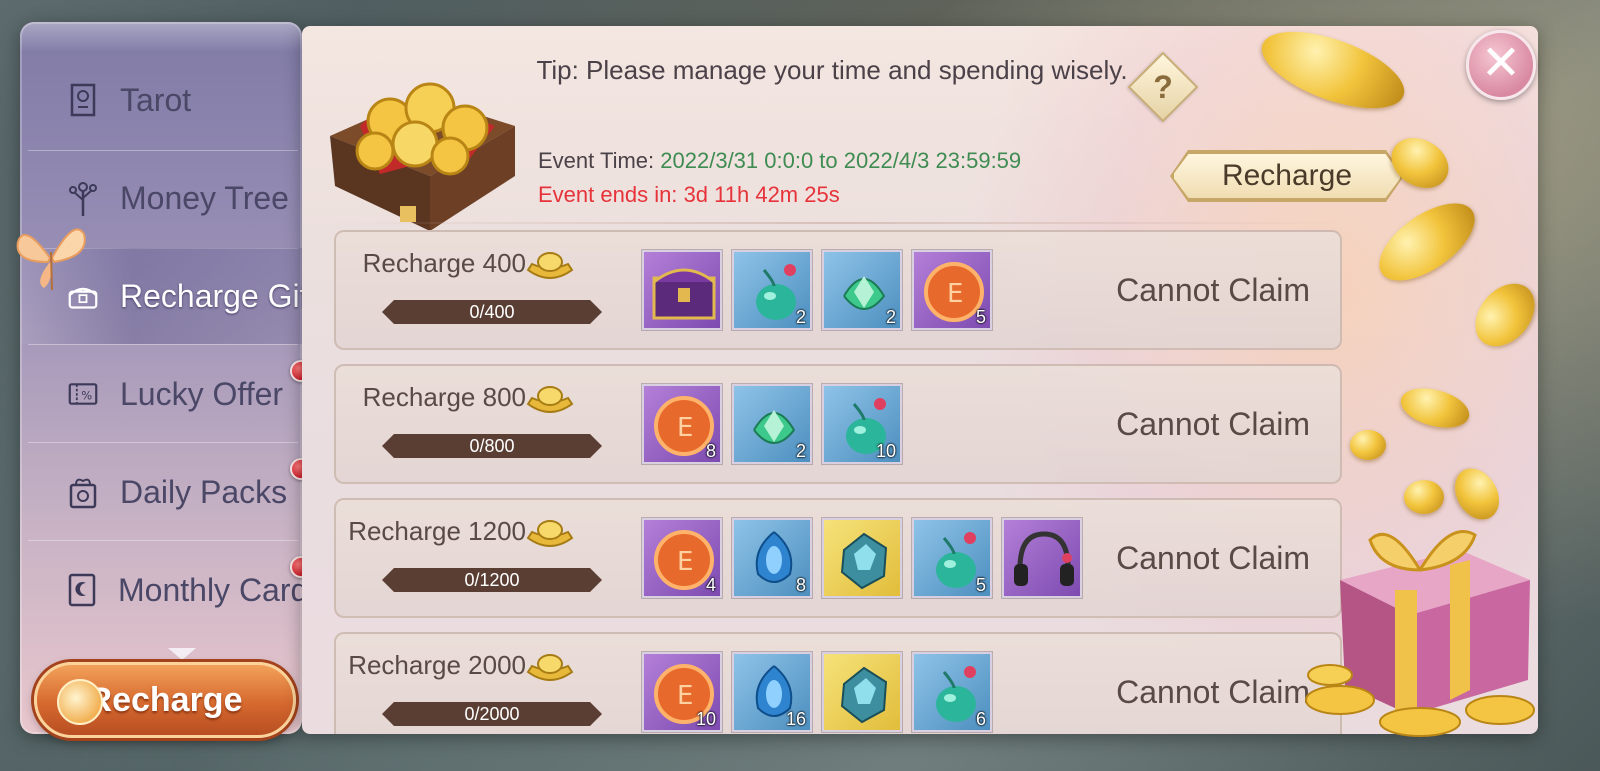 The height and width of the screenshot is (771, 1600). What do you see at coordinates (682, 290) in the screenshot?
I see `reward-item-purple-chest` at bounding box center [682, 290].